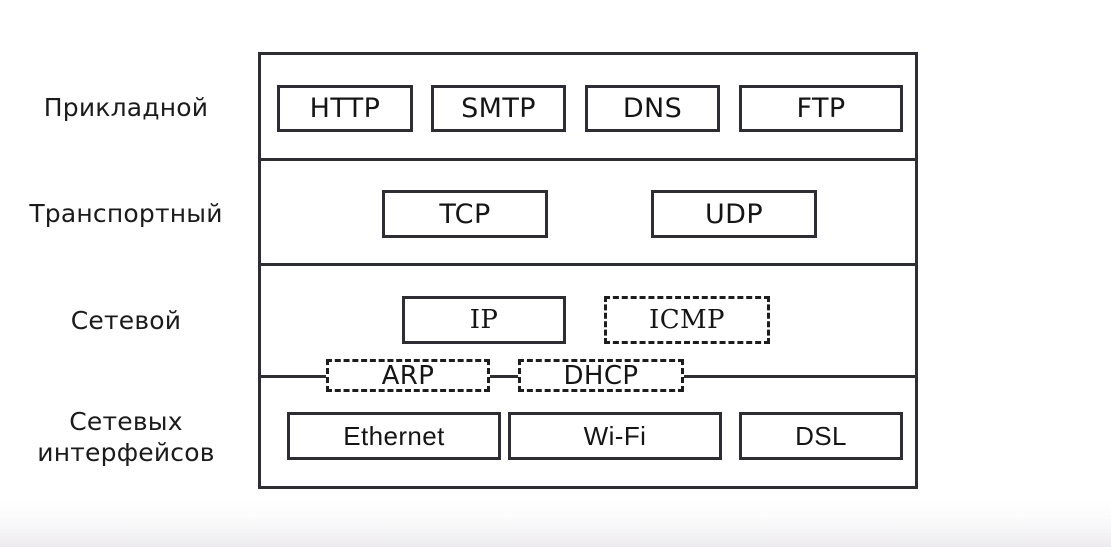 This screenshot has width=1111, height=547. What do you see at coordinates (615, 436) in the screenshot?
I see `protocol-box-wifi: Wi-Fi` at bounding box center [615, 436].